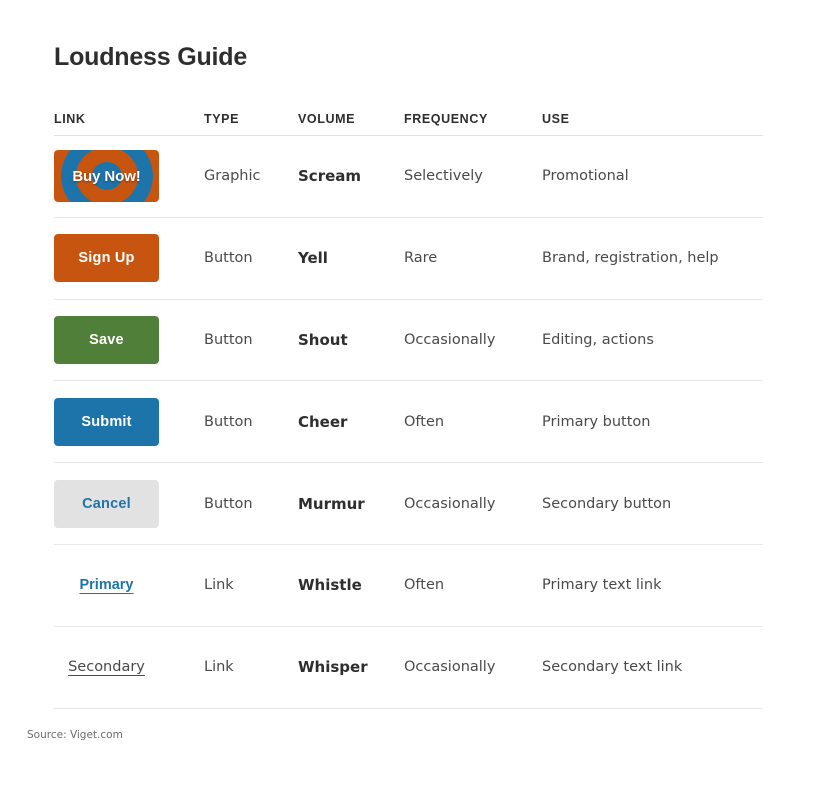 Image resolution: width=823 pixels, height=789 pixels. What do you see at coordinates (630, 258) in the screenshot?
I see `cell-use: Brand, registration, help` at bounding box center [630, 258].